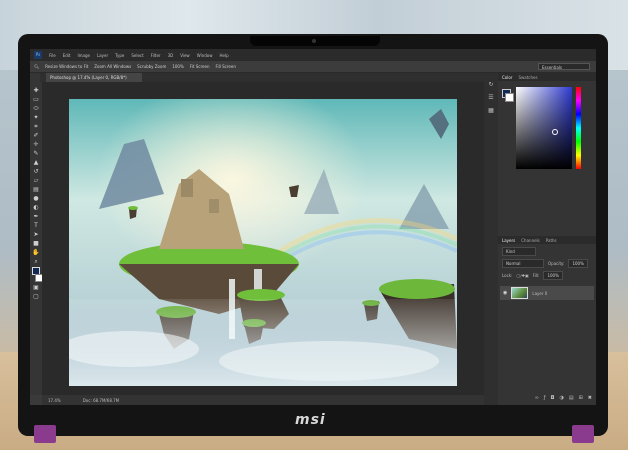  Describe the element at coordinates (36, 180) in the screenshot. I see `eraser-icon: ▱` at that location.